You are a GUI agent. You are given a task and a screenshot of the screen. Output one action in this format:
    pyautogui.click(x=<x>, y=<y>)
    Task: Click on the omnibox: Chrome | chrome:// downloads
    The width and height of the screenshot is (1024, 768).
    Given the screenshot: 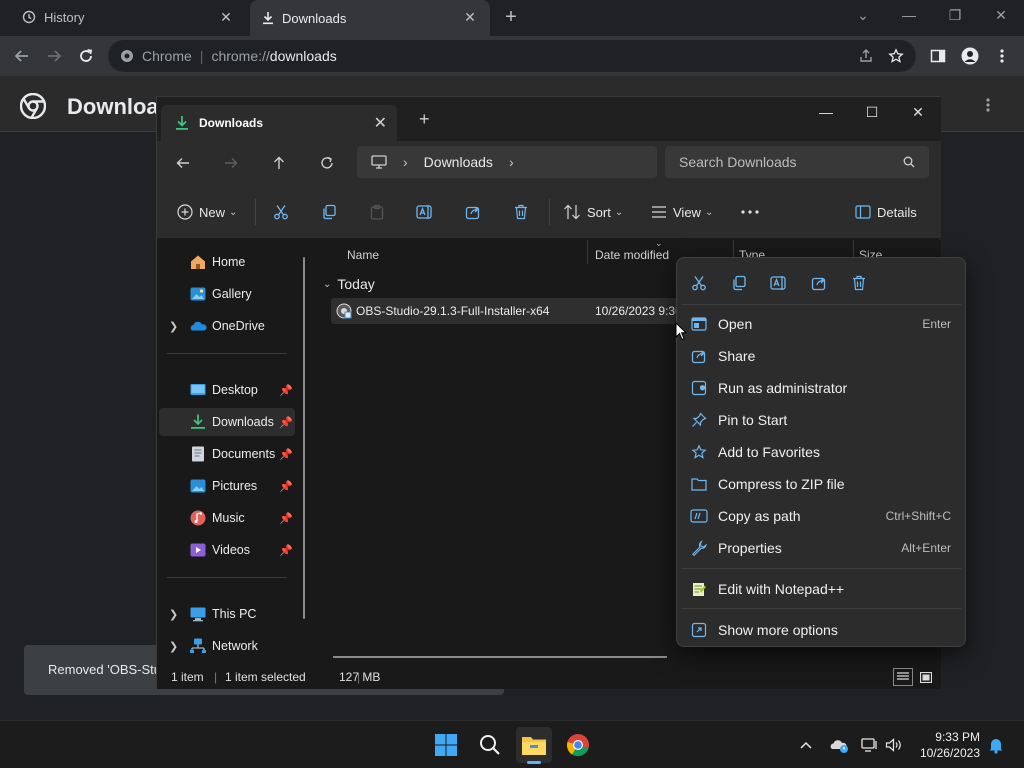 What is the action you would take?
    pyautogui.click(x=512, y=56)
    